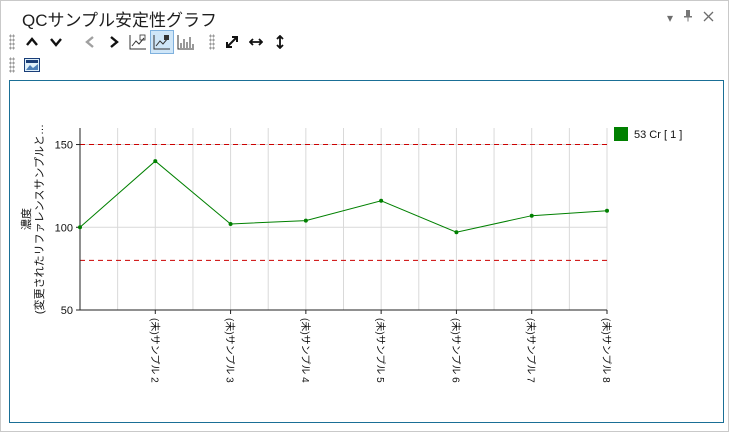 The width and height of the screenshot is (729, 432). I want to click on x-tick-label: (未)サンプル 5, so click(380, 350).